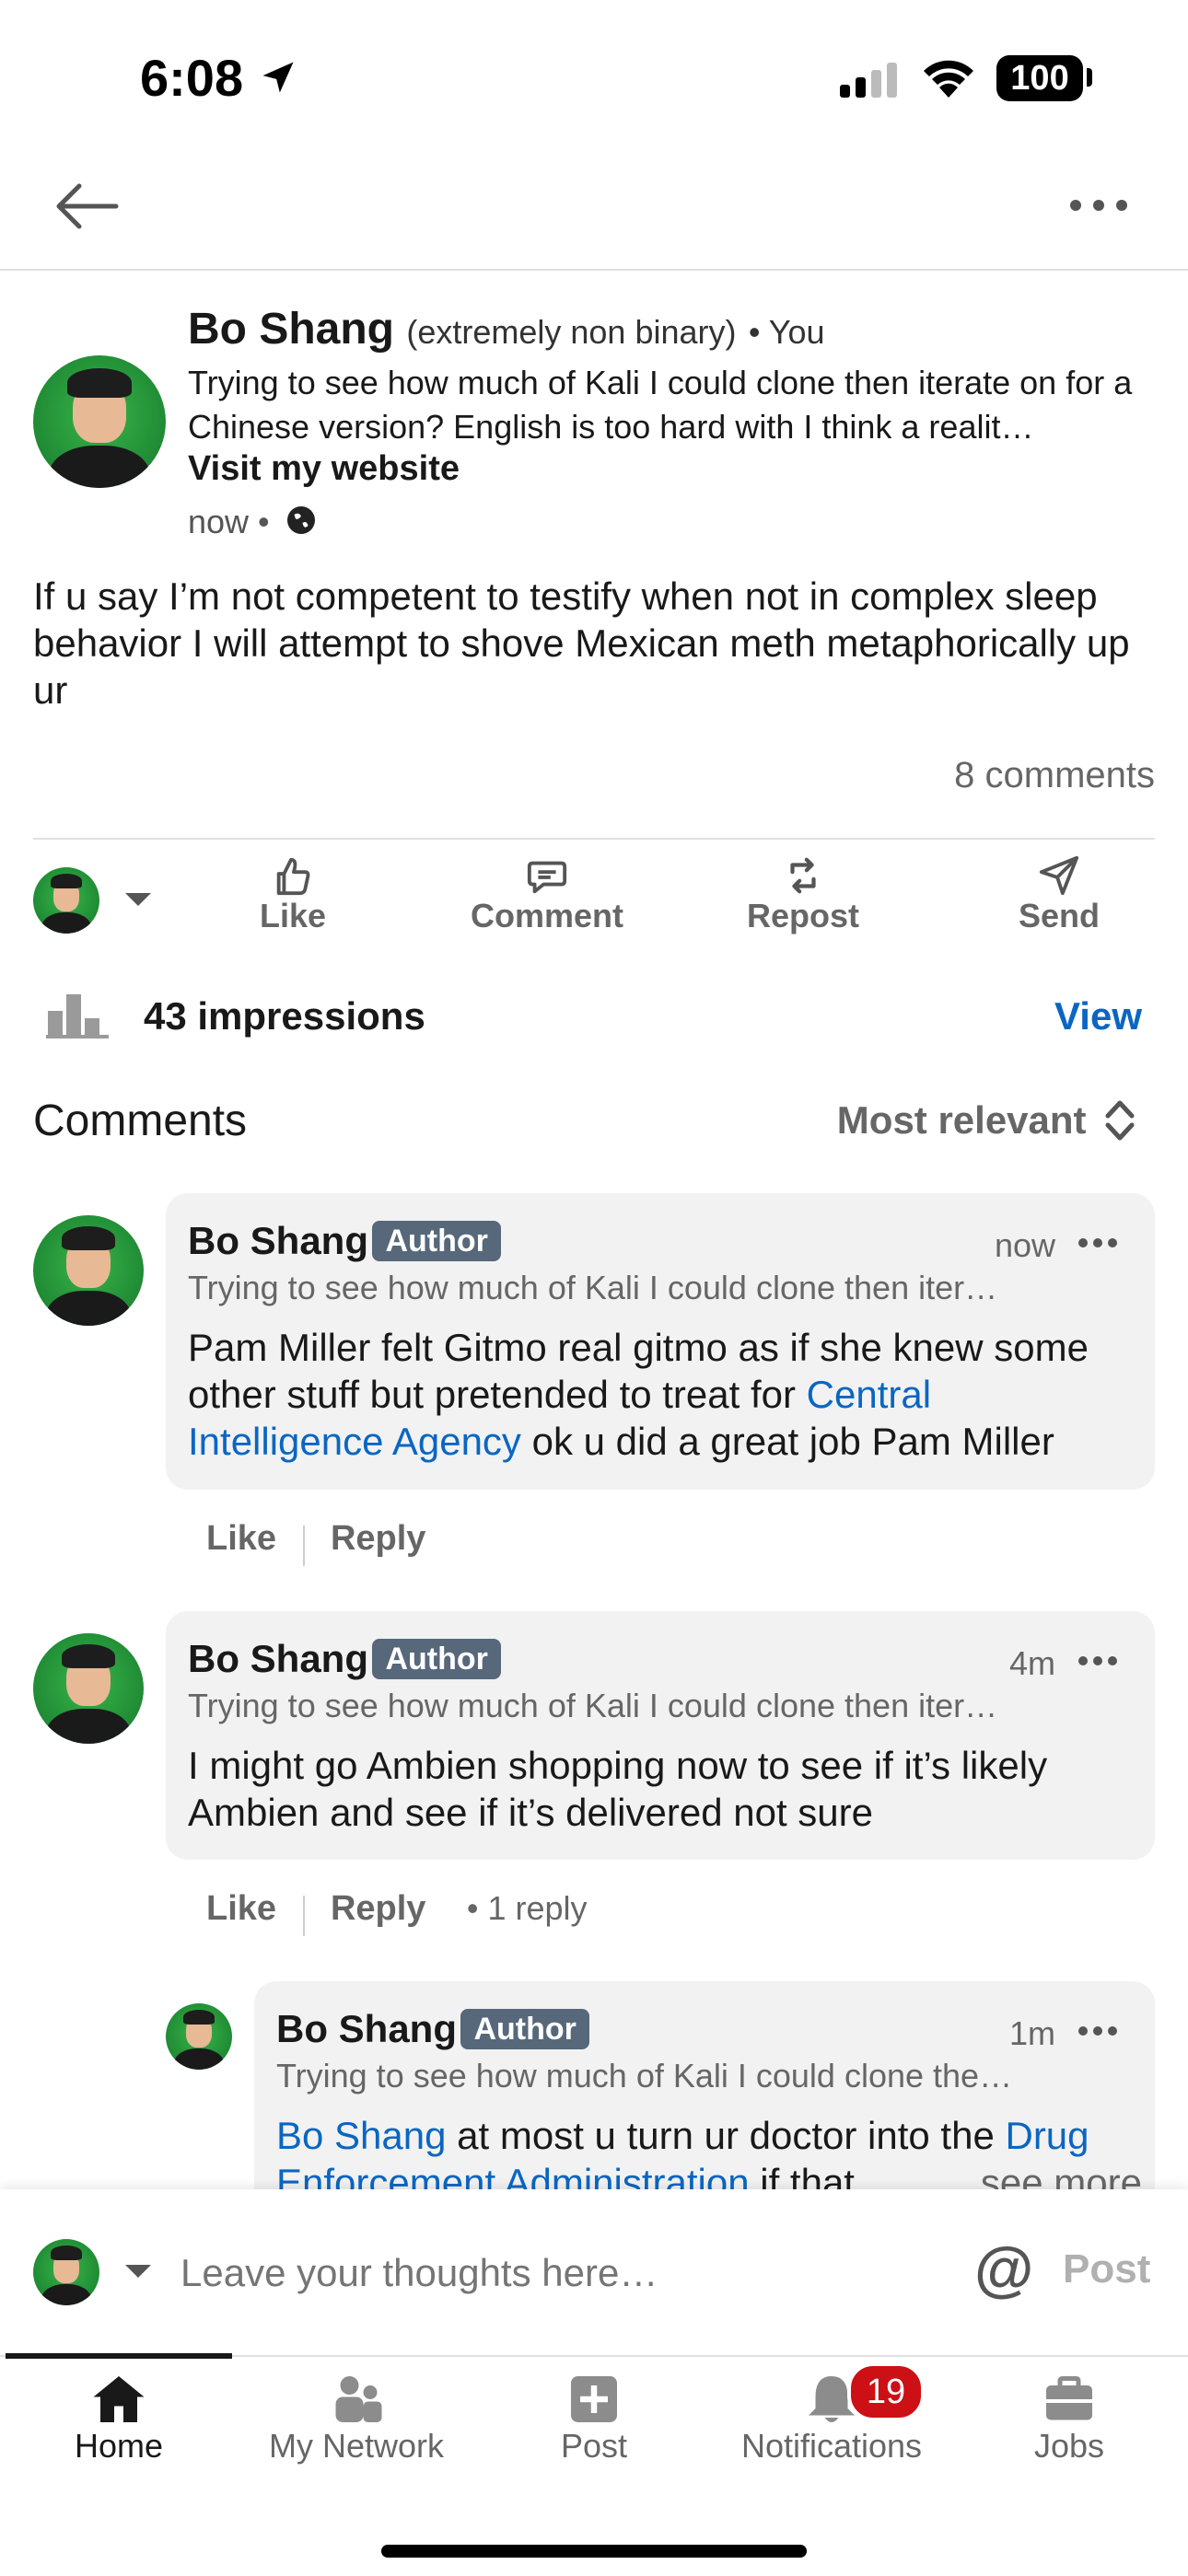  What do you see at coordinates (356, 2446) in the screenshot?
I see `nav-label-my-network: My Network` at bounding box center [356, 2446].